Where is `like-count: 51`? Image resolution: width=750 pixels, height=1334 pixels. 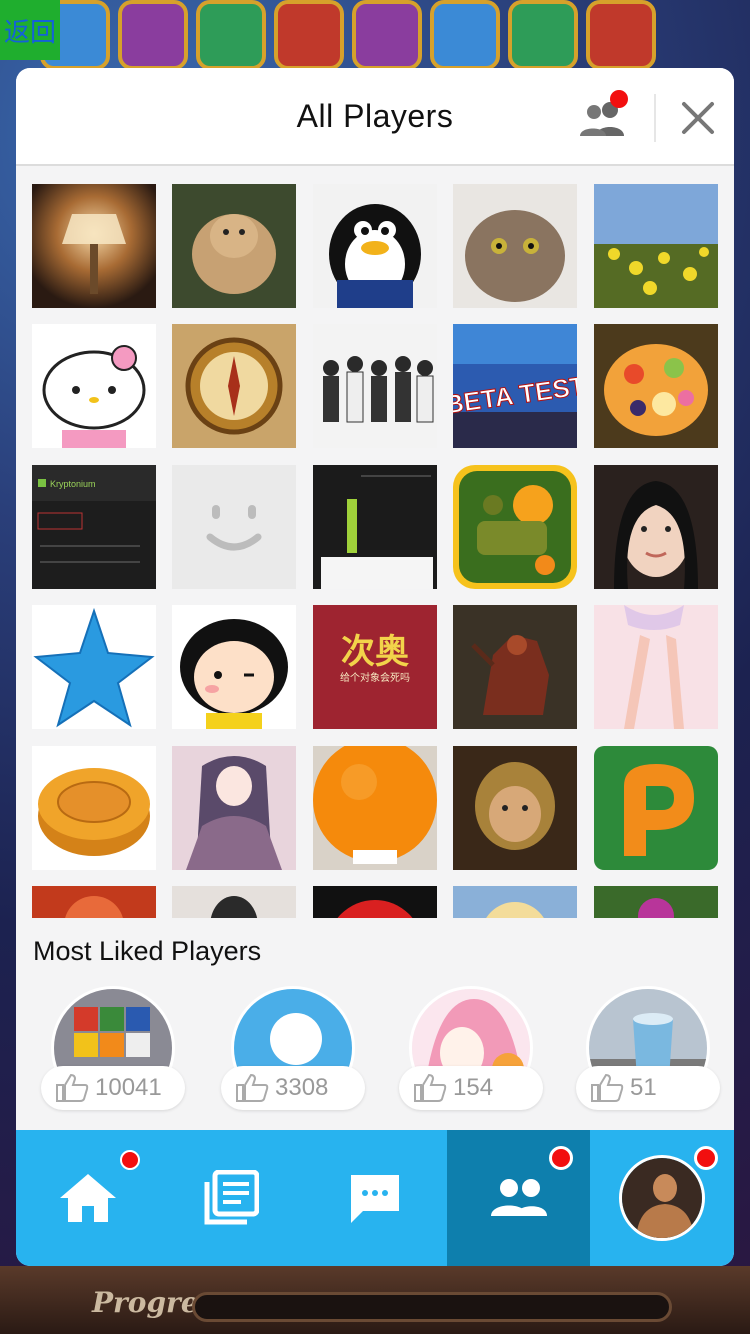 like-count: 51 is located at coordinates (643, 1087).